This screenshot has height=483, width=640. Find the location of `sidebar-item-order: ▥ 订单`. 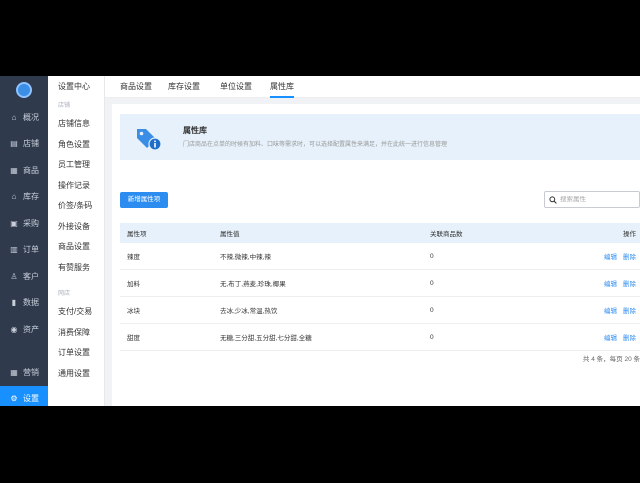

sidebar-item-order: ▥ 订单 is located at coordinates (24, 250).